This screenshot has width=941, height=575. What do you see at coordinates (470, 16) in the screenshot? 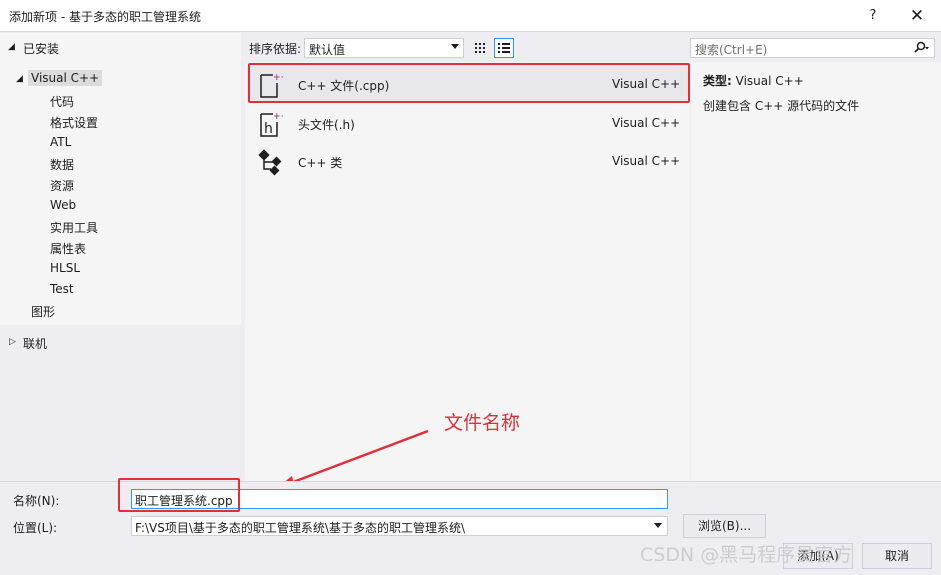
I see `title-bar: 添加新项 - 基于多态的职工管理系统 ? ✕` at bounding box center [470, 16].